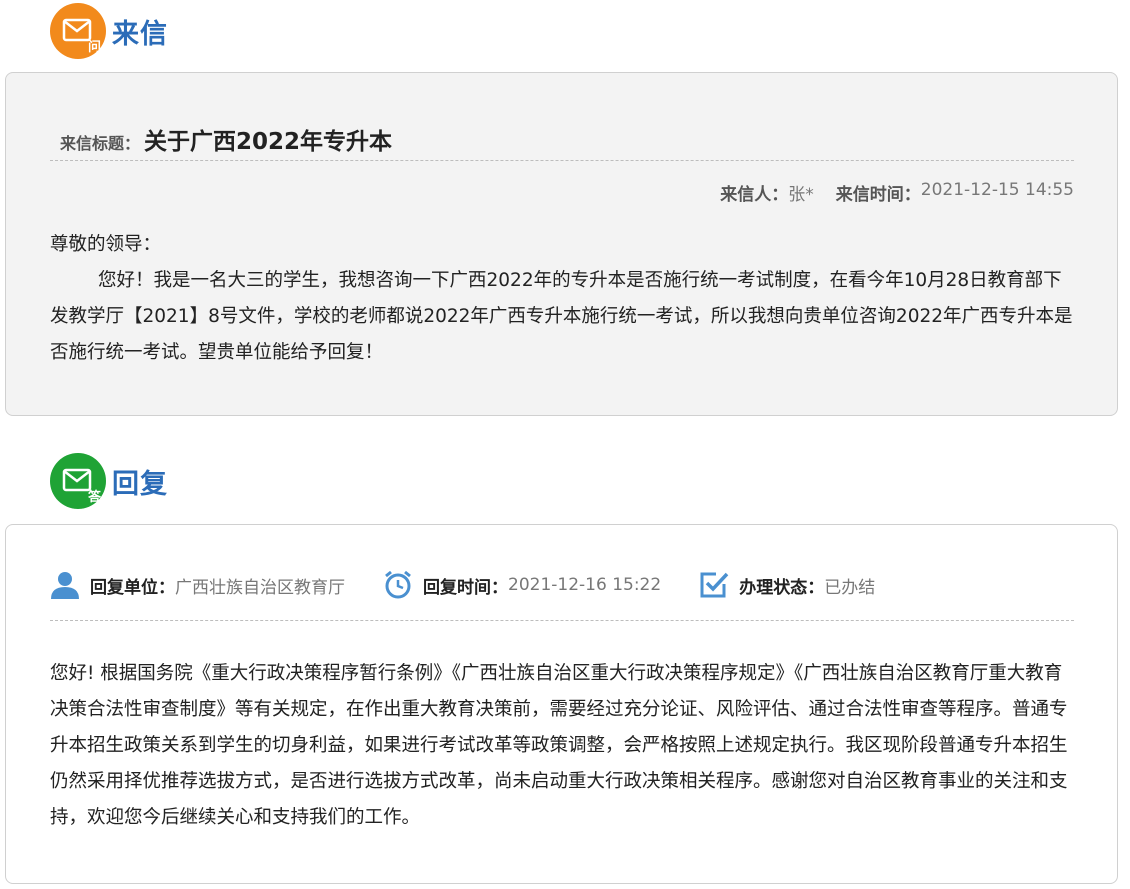  What do you see at coordinates (782, 587) in the screenshot?
I see `reply-status-label: 办理状态：` at bounding box center [782, 587].